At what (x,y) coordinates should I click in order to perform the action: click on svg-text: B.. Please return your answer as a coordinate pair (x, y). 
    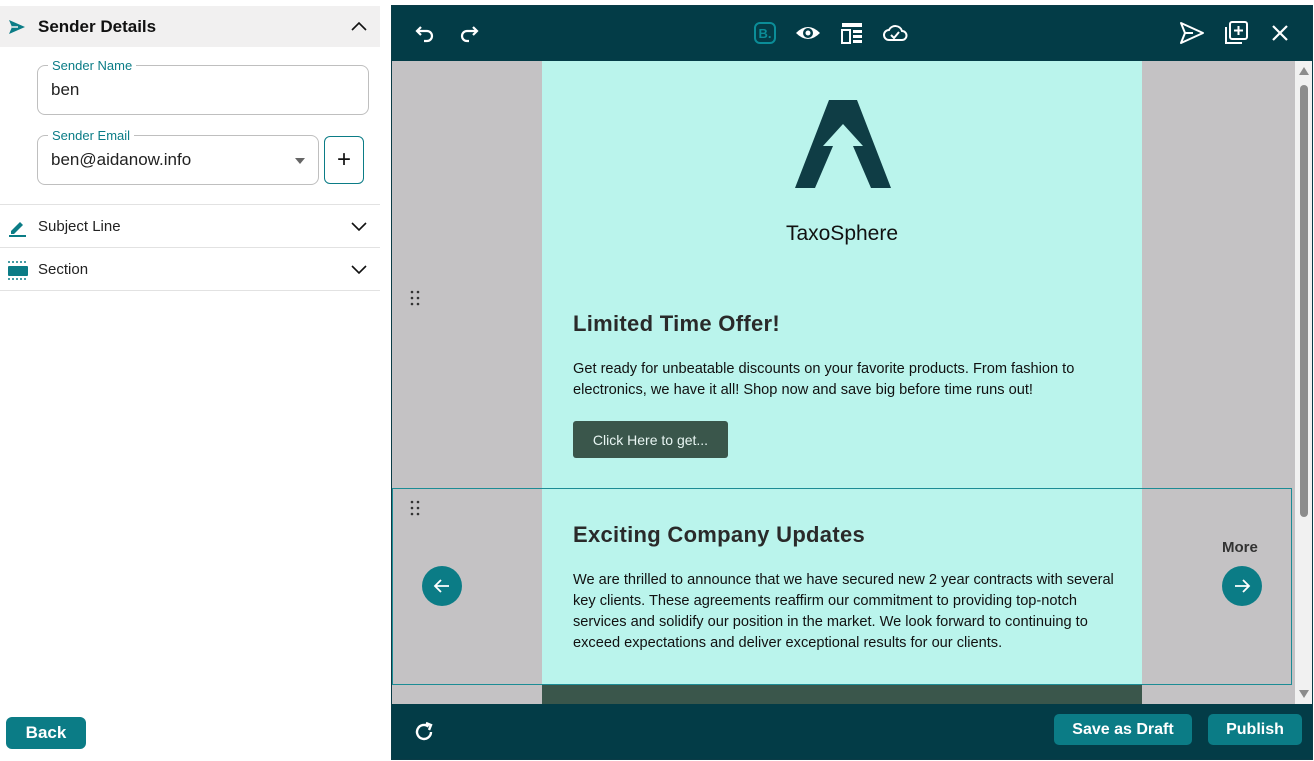
    Looking at the image, I should click on (765, 33).